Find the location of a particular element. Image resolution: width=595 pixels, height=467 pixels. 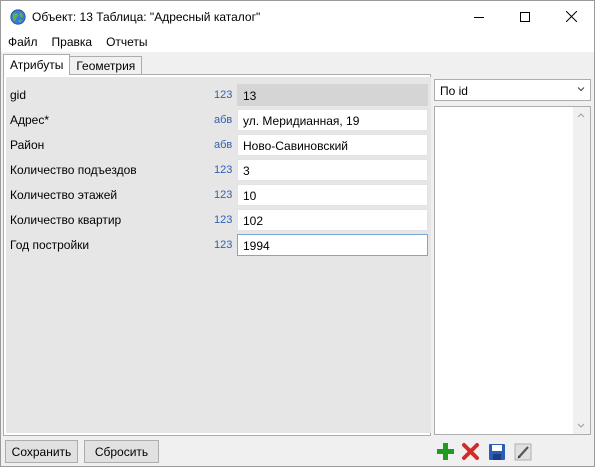

save-button: Сохранить is located at coordinates (41, 451).